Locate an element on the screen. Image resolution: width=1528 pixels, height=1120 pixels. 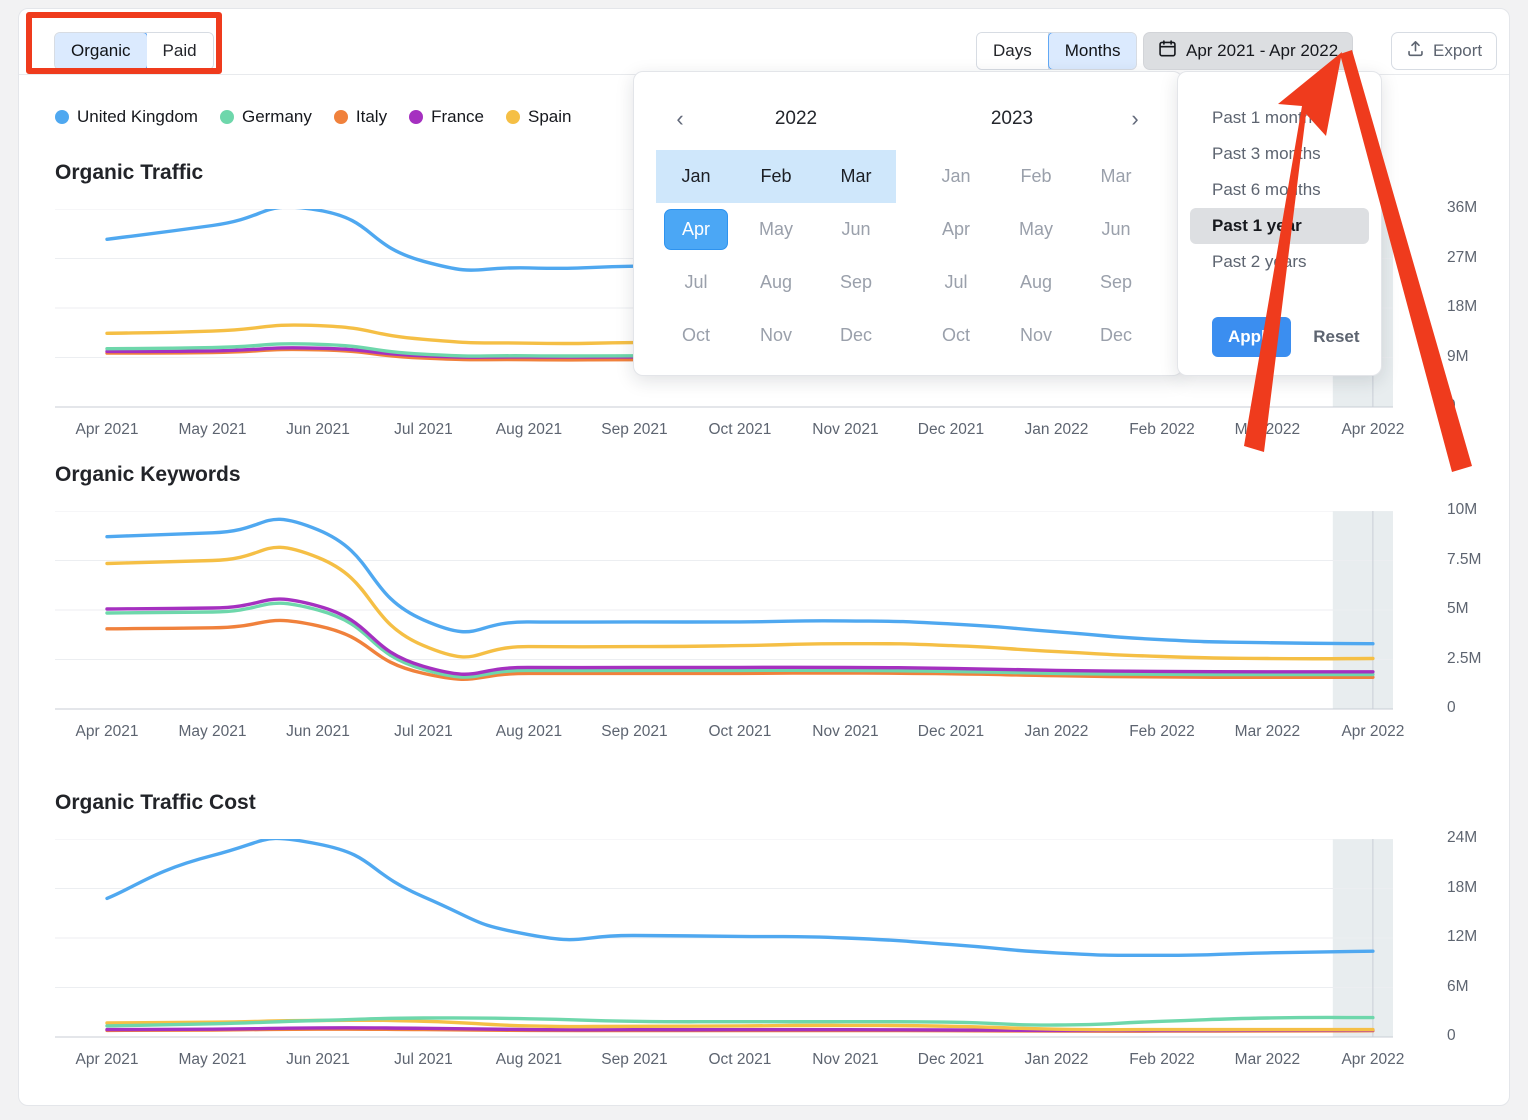
legend-label: Italy is located at coordinates (371, 116).